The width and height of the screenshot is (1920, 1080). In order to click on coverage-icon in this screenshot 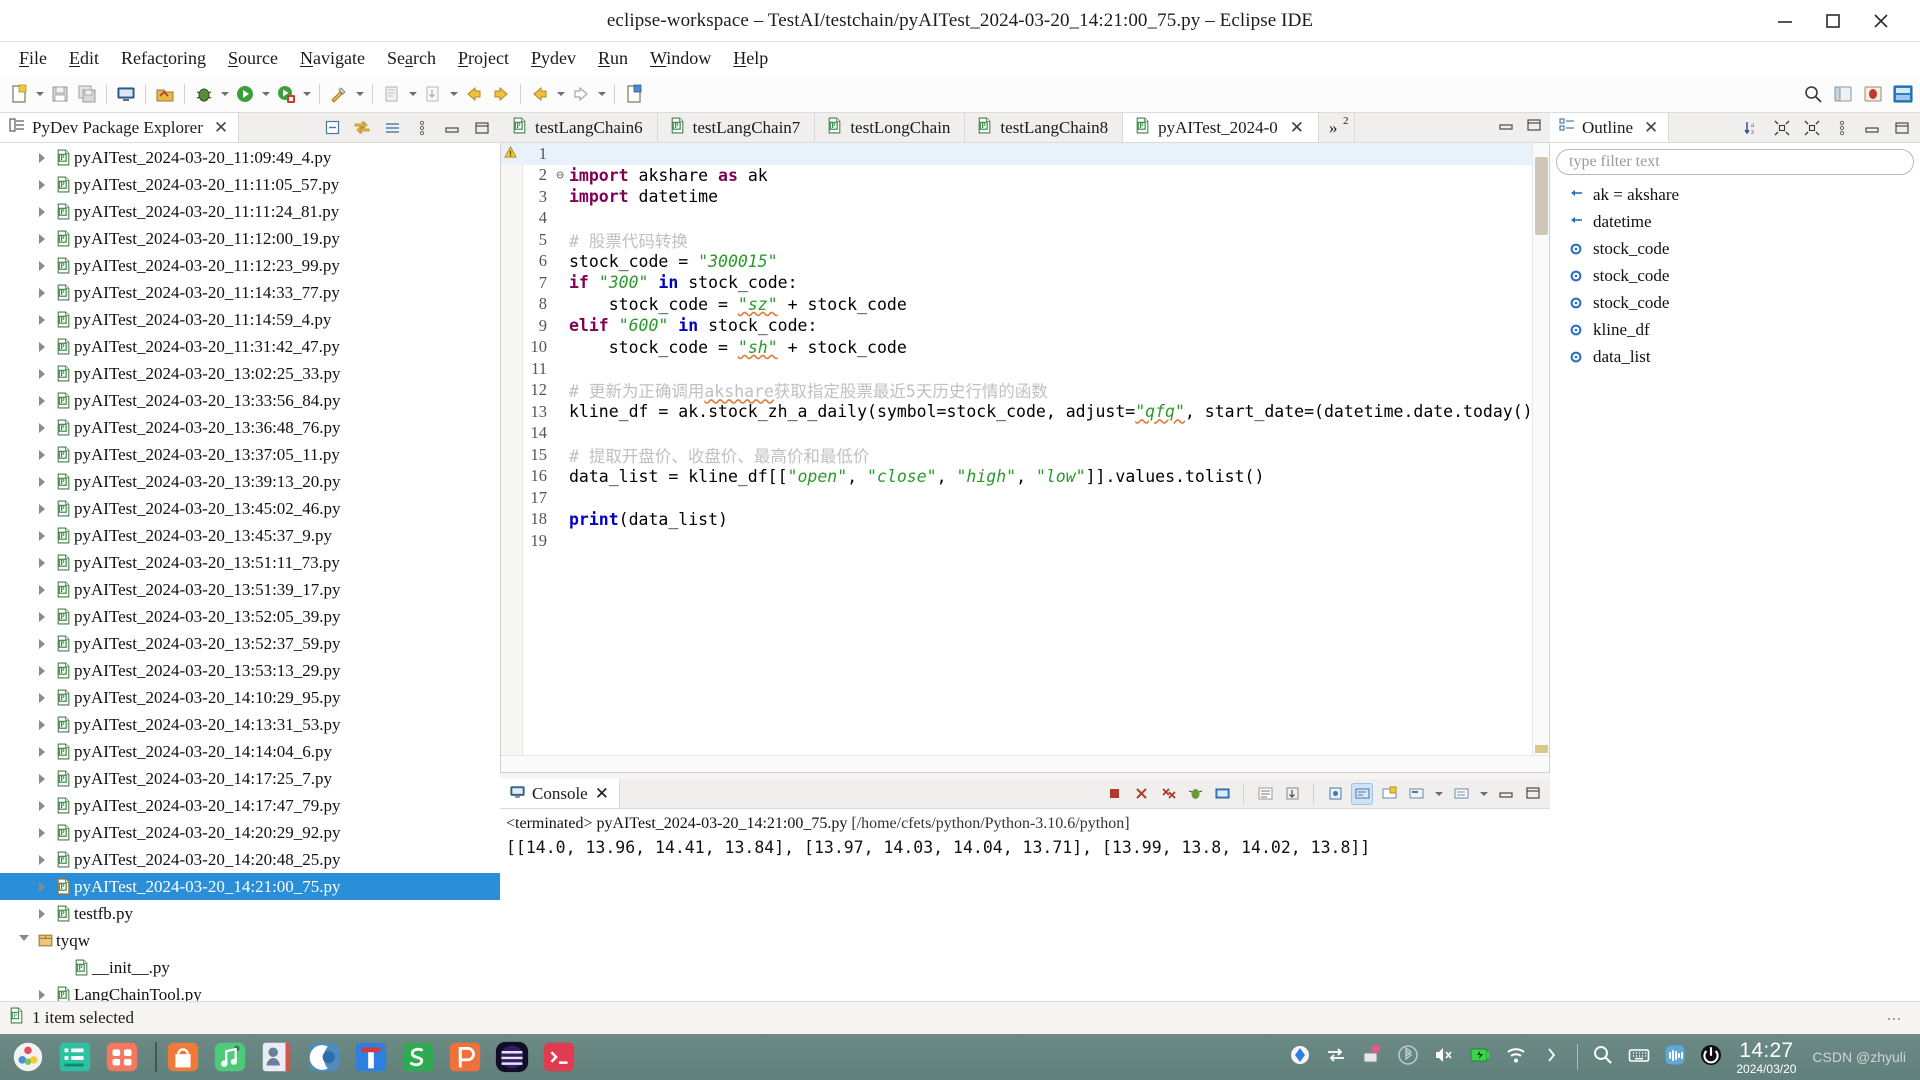, I will do `click(286, 94)`.